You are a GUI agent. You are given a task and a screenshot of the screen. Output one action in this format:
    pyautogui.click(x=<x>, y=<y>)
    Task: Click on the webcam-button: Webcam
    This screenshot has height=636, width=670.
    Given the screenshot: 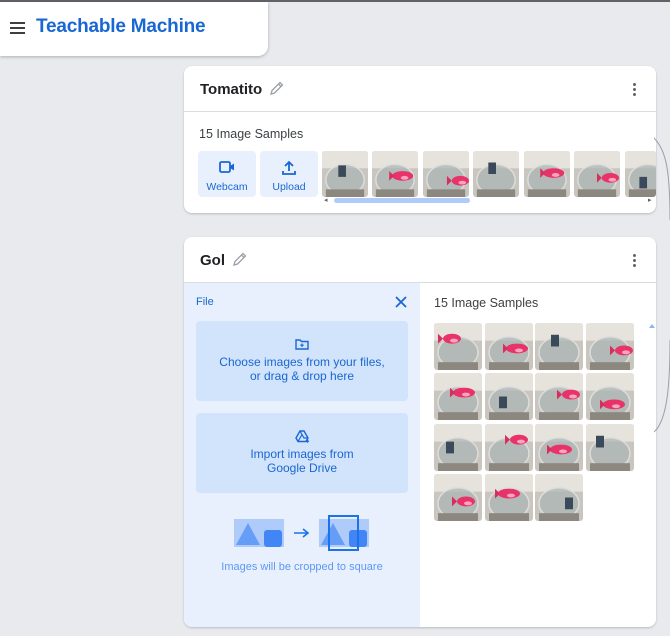 What is the action you would take?
    pyautogui.click(x=227, y=174)
    